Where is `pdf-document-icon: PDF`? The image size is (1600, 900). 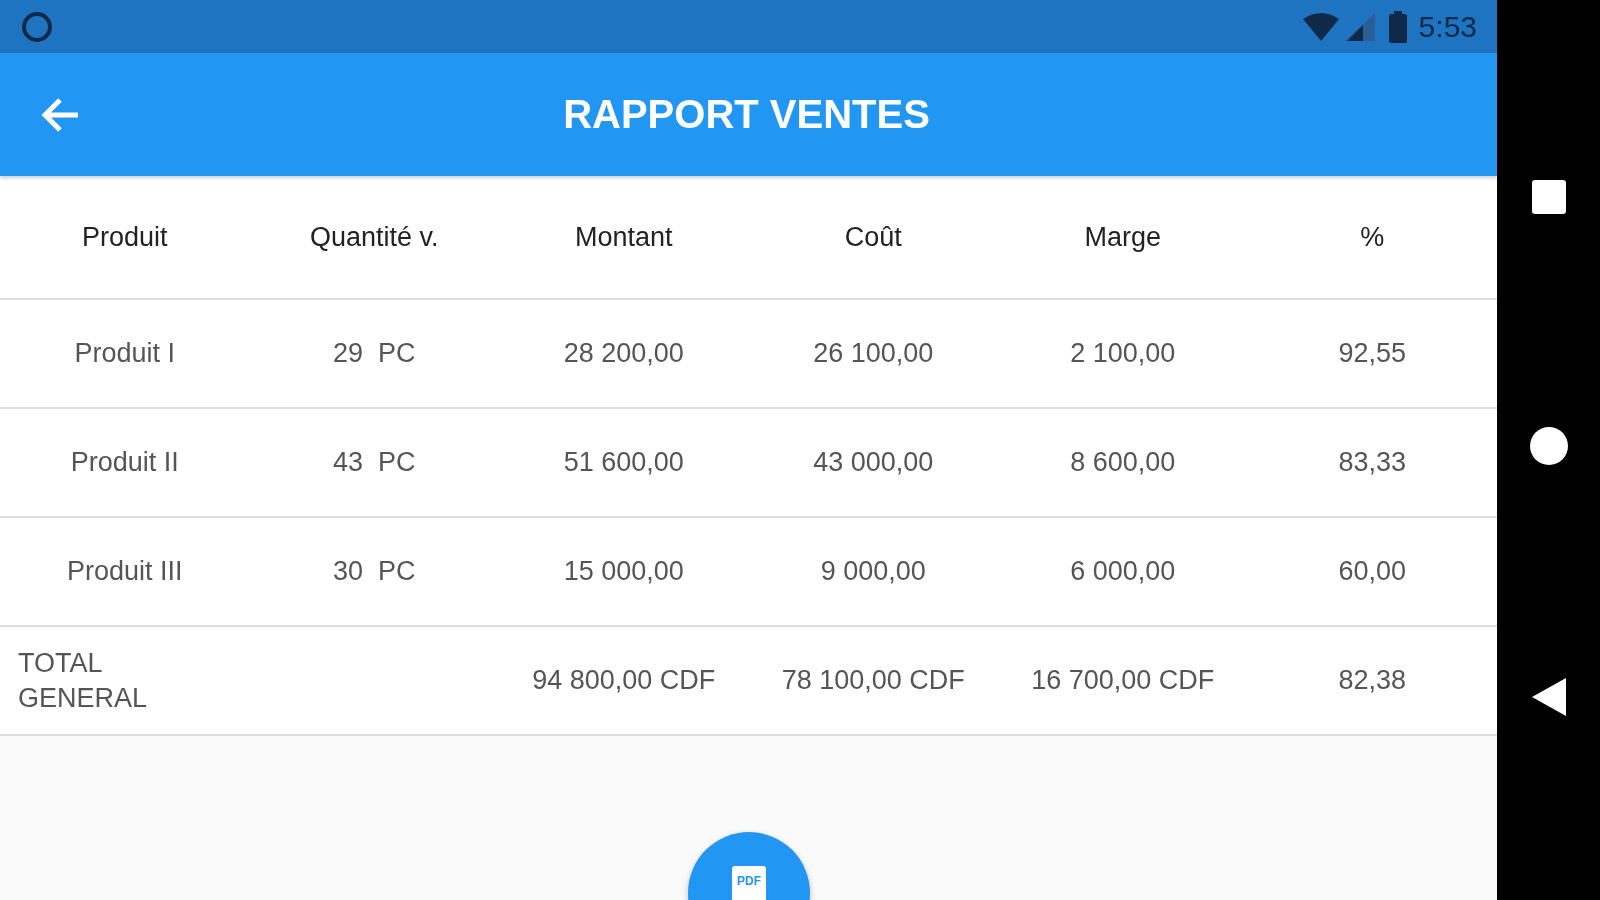 pdf-document-icon: PDF is located at coordinates (749, 883).